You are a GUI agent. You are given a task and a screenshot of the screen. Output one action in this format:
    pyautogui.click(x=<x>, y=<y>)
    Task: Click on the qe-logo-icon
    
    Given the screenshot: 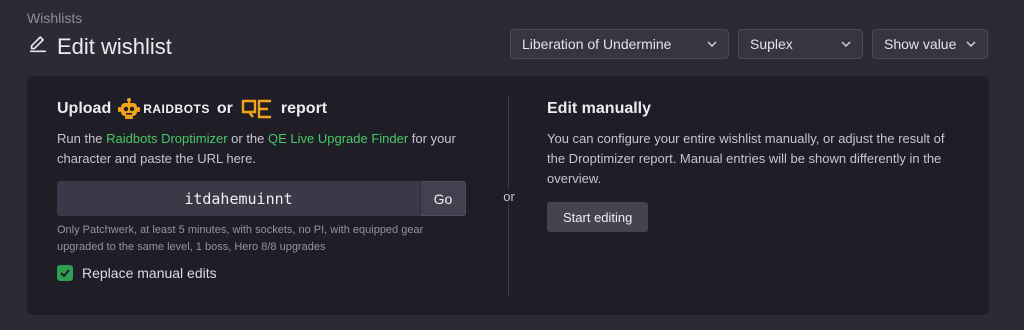 What is the action you would take?
    pyautogui.click(x=256, y=109)
    